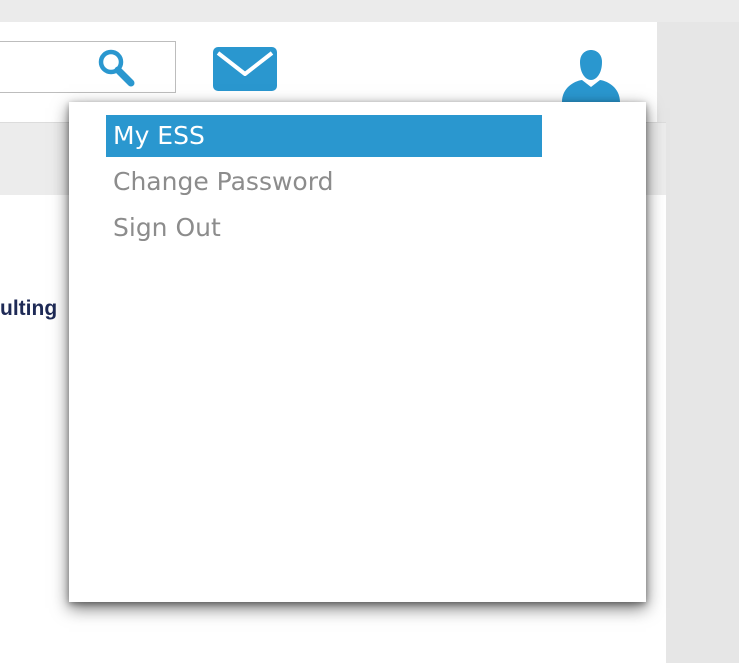 This screenshot has height=663, width=739. What do you see at coordinates (245, 69) in the screenshot?
I see `mail-icon` at bounding box center [245, 69].